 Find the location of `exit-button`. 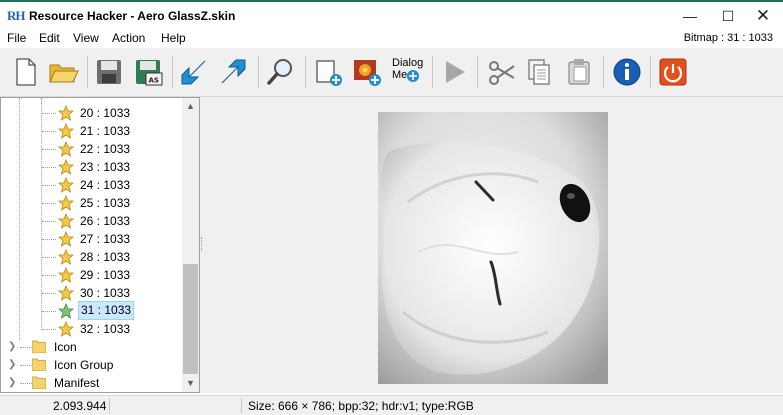

exit-button is located at coordinates (673, 72).